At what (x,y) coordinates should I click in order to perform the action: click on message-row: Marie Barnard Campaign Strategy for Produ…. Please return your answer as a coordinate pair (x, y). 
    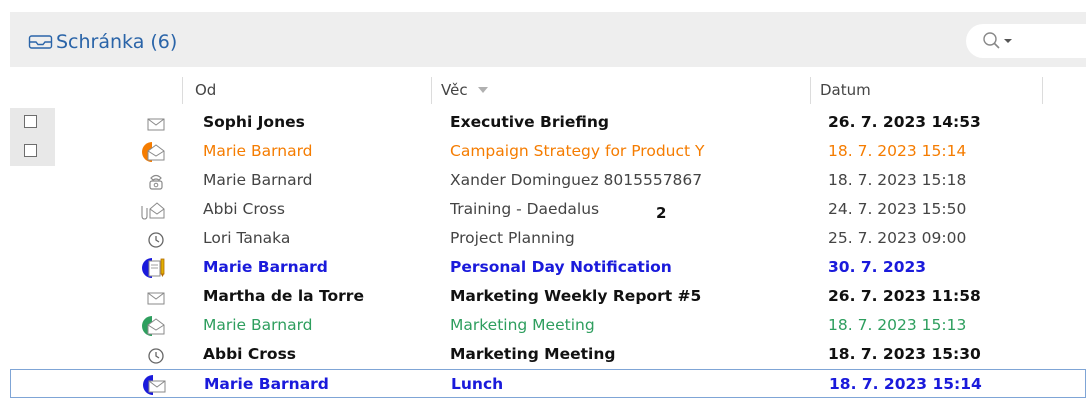
    Looking at the image, I should click on (548, 151).